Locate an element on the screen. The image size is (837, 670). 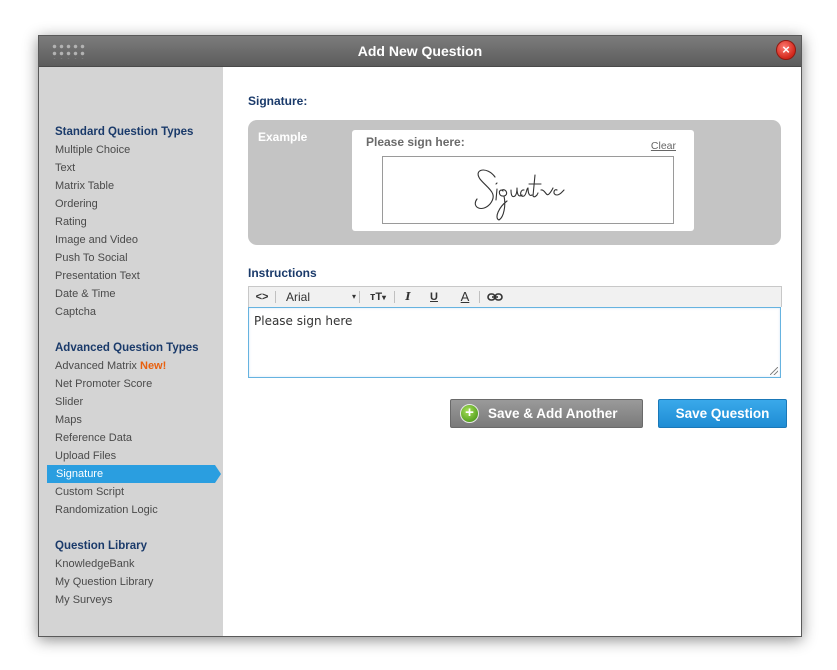
sidebar-item-matrix-table: Matrix Table is located at coordinates (139, 186).